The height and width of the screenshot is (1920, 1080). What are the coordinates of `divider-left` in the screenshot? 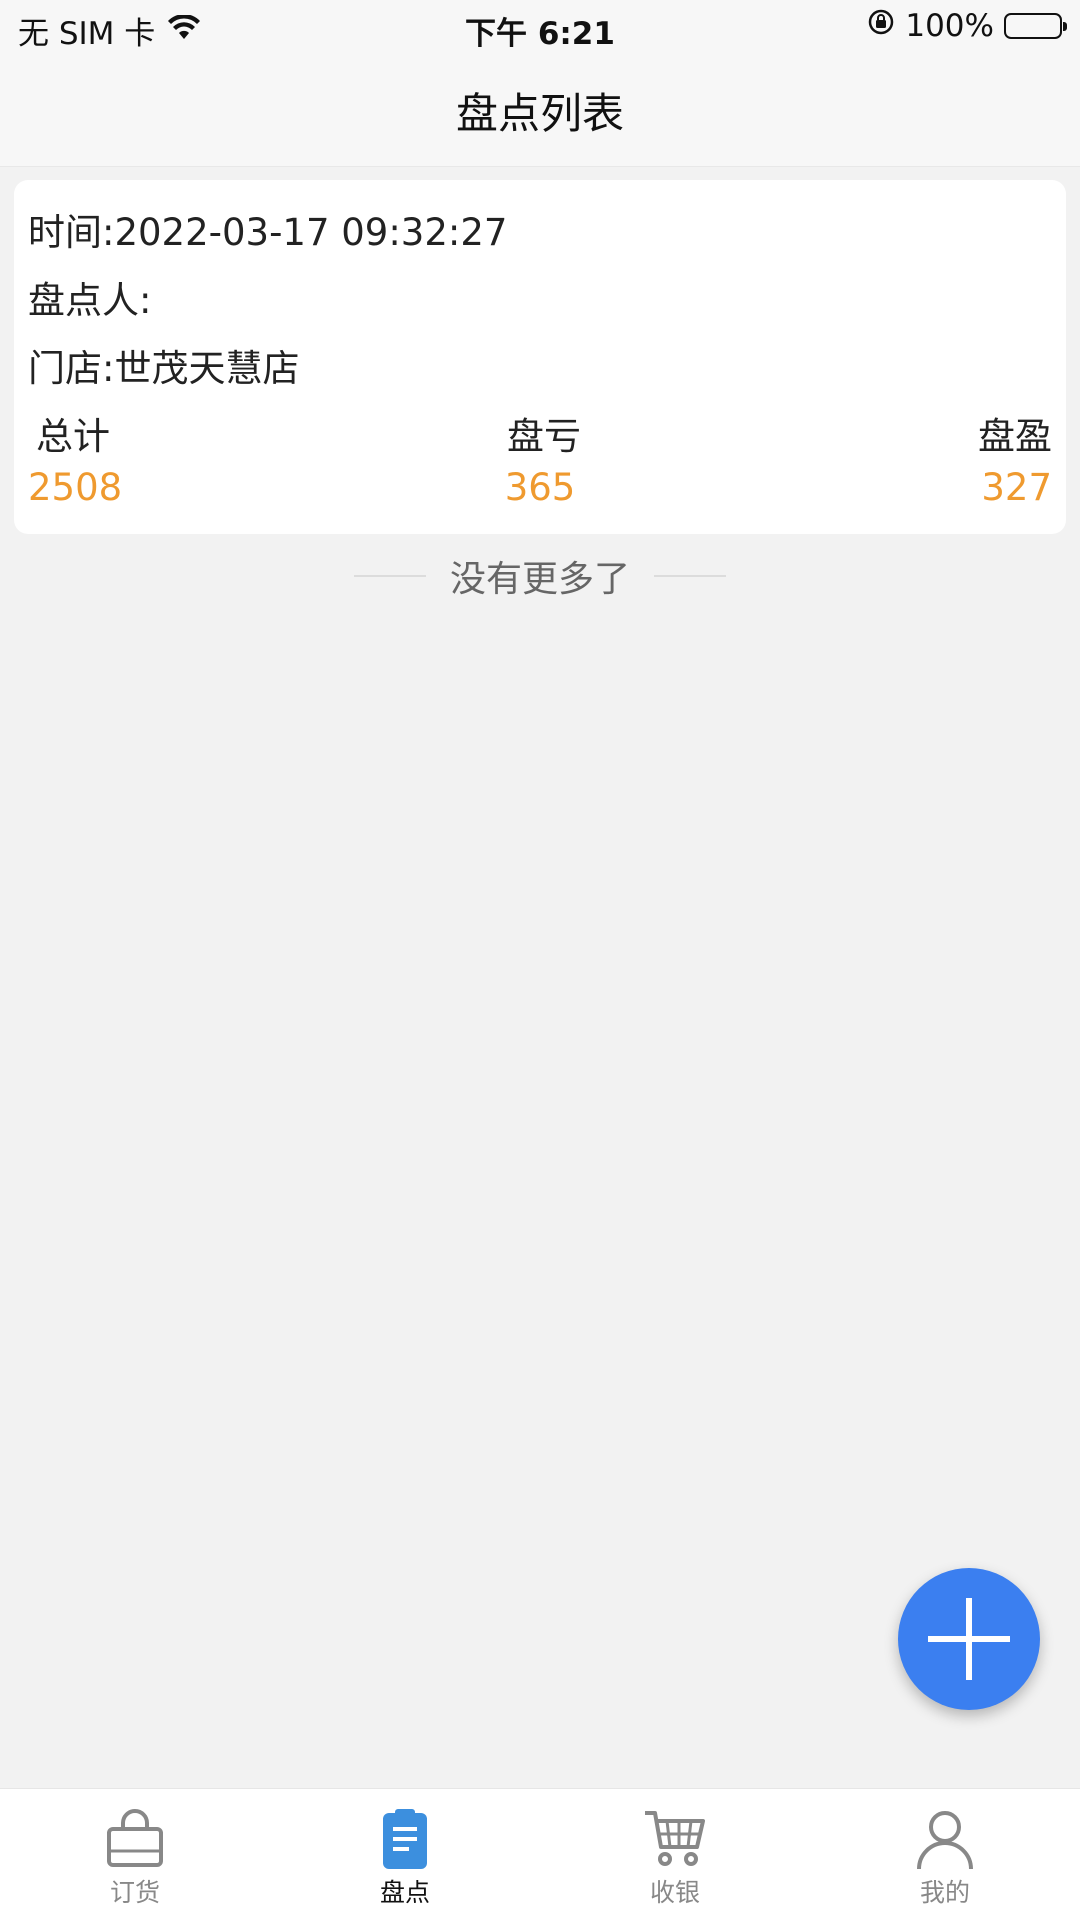 It's located at (389, 576).